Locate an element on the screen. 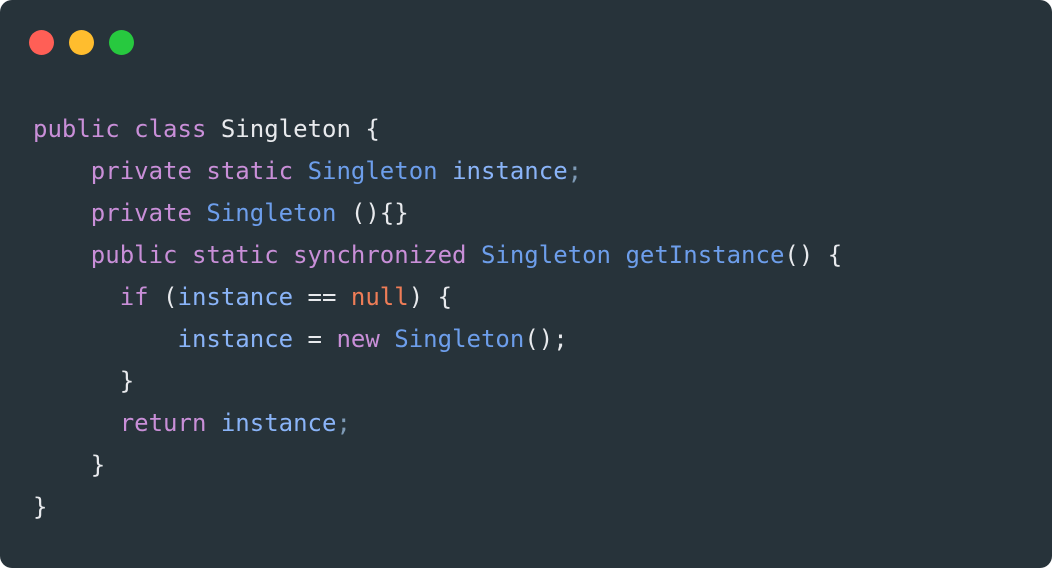 The height and width of the screenshot is (568, 1052). code-token-plain: () { is located at coordinates (813, 255).